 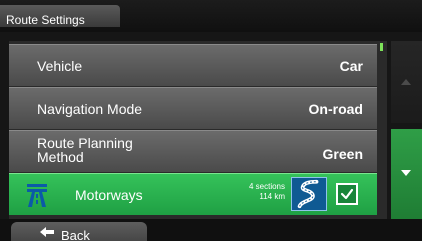 I want to click on route-planning-method-value: Green, so click(x=342, y=154).